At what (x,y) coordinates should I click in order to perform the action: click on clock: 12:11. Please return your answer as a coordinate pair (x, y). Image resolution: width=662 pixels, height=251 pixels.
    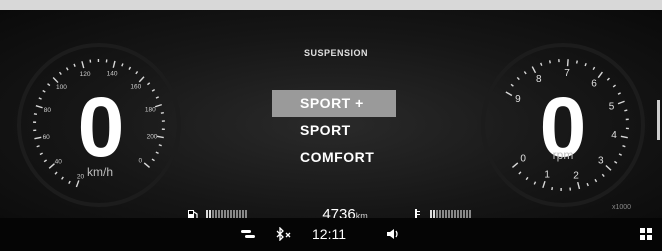
    Looking at the image, I should click on (329, 234).